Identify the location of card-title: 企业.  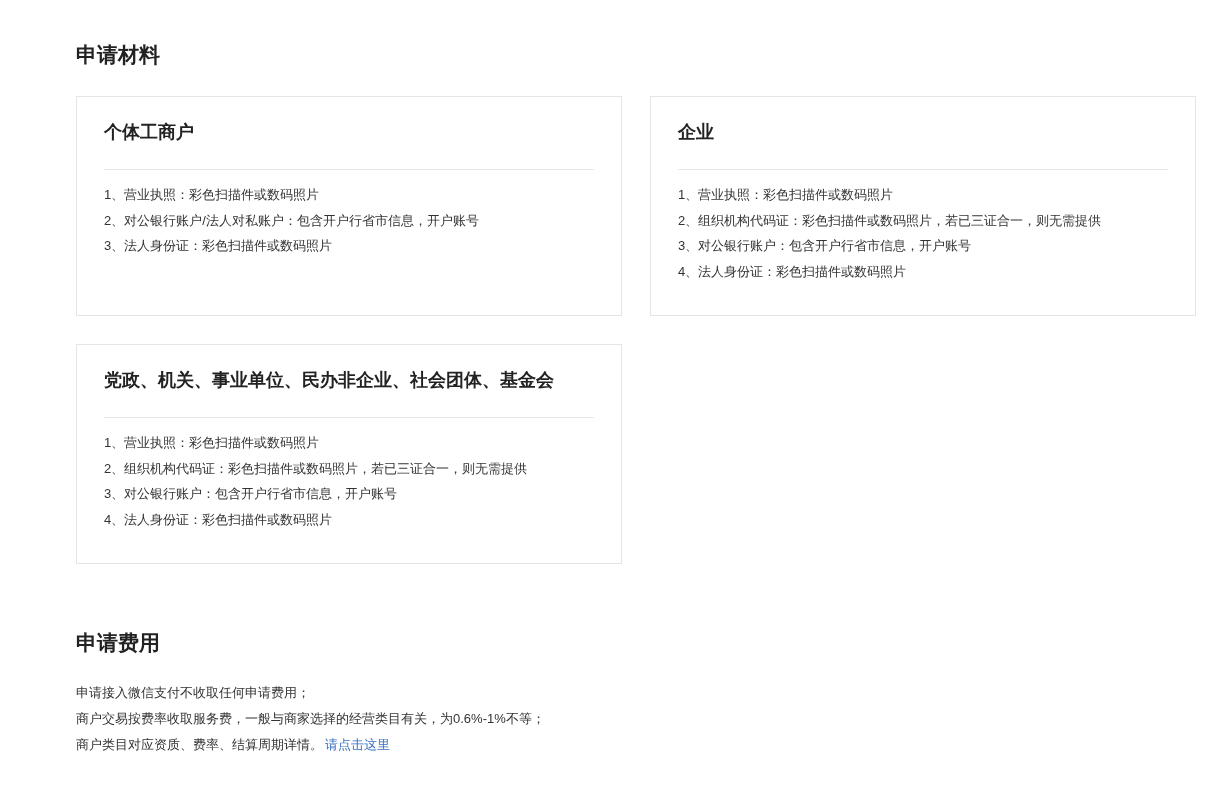
(696, 132).